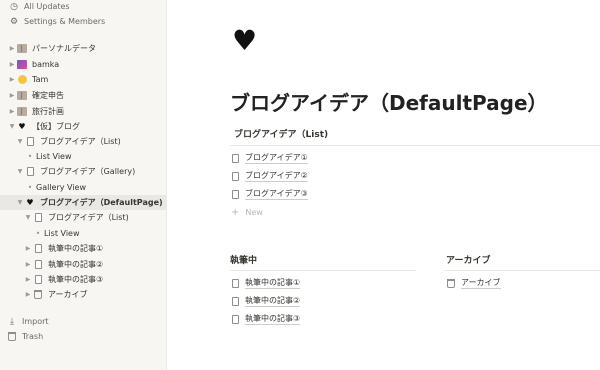  Describe the element at coordinates (56, 126) in the screenshot. I see `sidebar-item-label: 【仮】ブログ` at that location.